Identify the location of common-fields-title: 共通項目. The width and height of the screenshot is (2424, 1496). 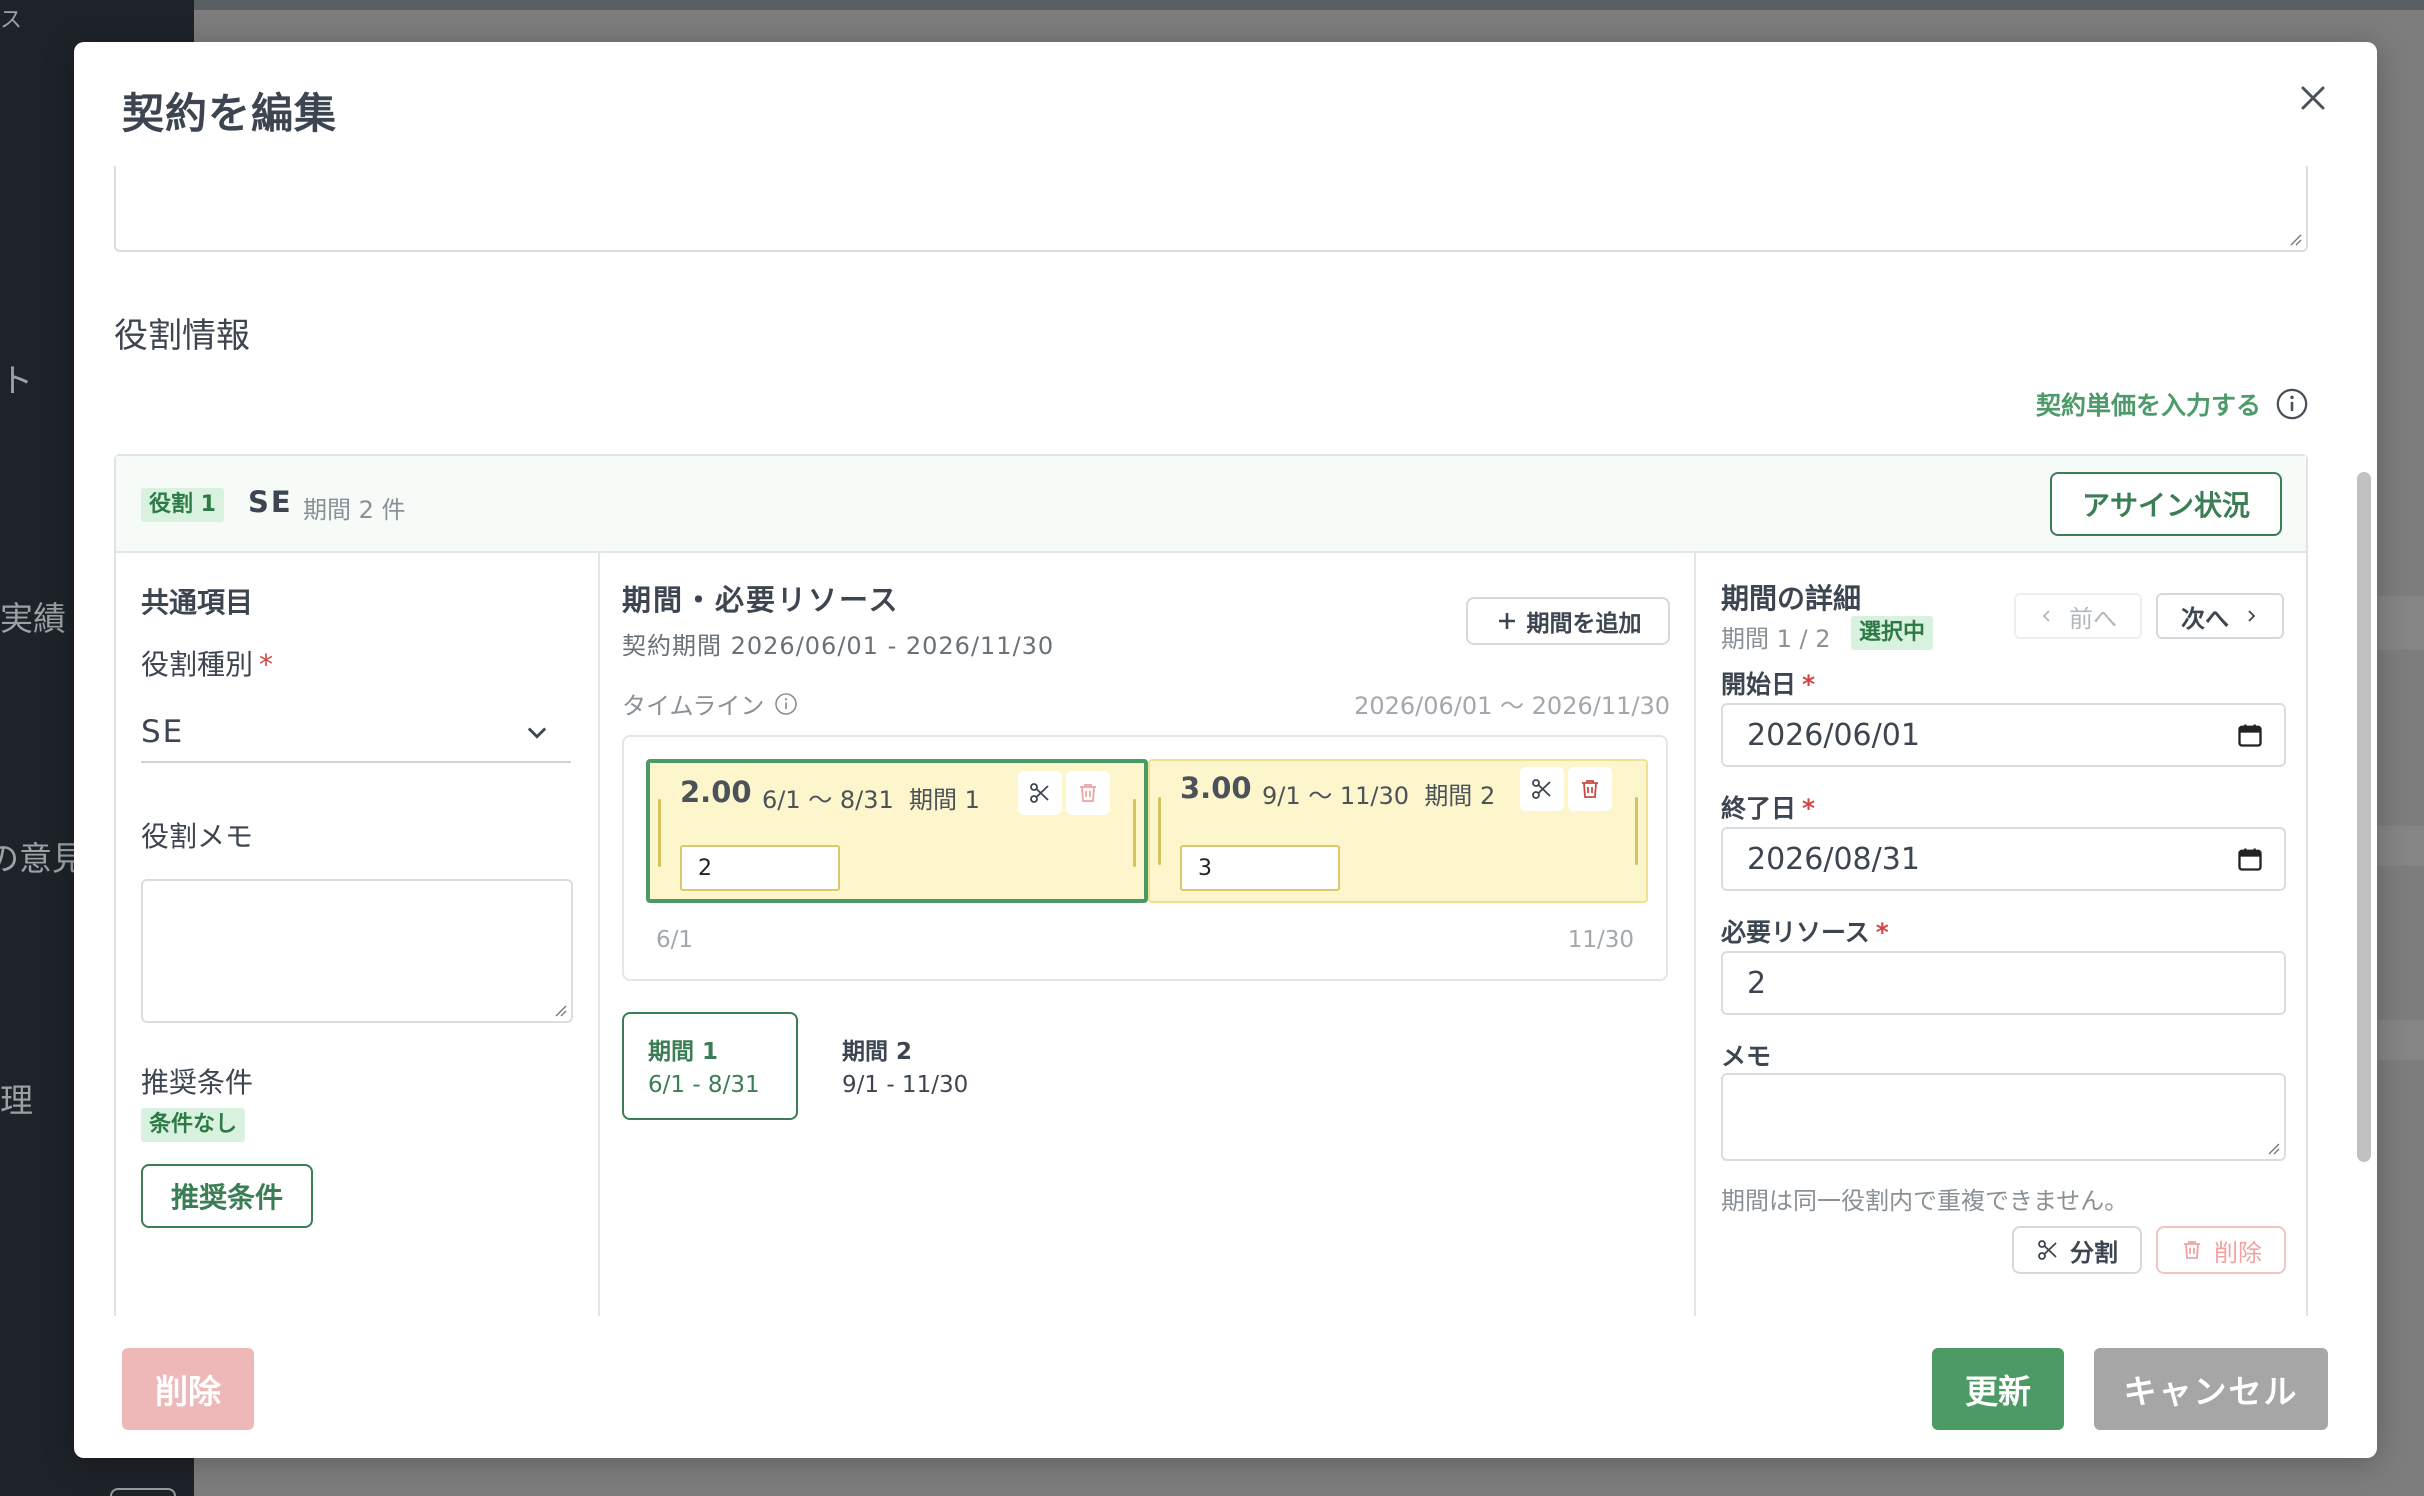
(197, 602).